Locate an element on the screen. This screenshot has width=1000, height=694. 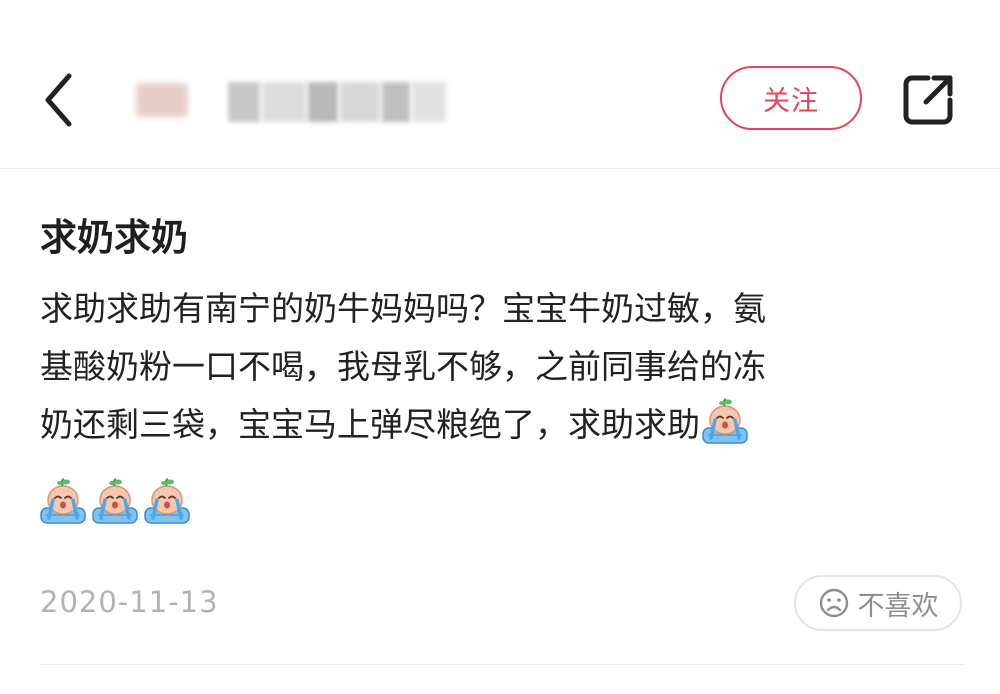
share-external-icon is located at coordinates (928, 100).